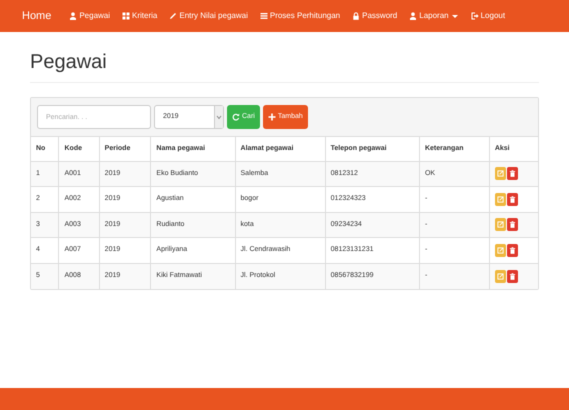 This screenshot has height=410, width=569. I want to click on nav-link: Logout, so click(488, 16).